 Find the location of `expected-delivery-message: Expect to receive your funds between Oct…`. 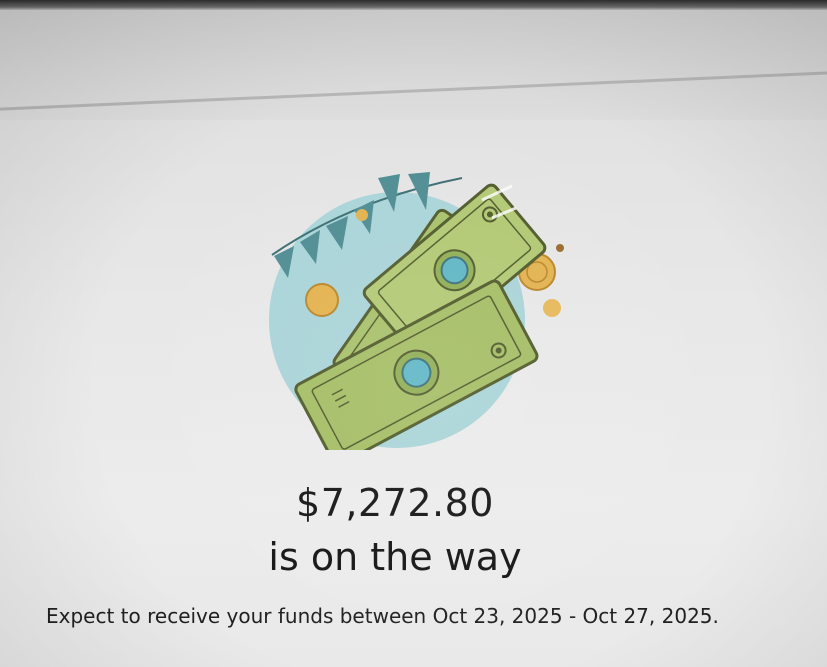

expected-delivery-message: Expect to receive your funds between Oct… is located at coordinates (382, 616).